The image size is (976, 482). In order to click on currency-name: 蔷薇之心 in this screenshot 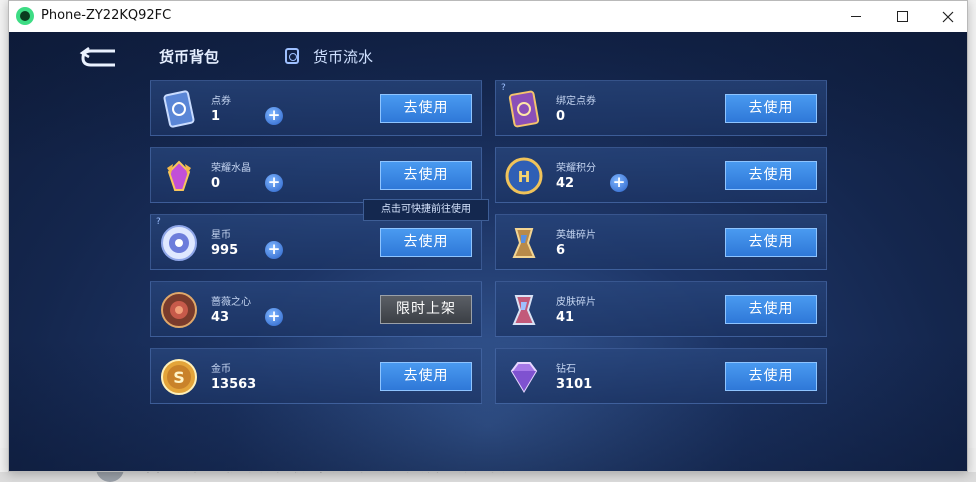, I will do `click(231, 302)`.